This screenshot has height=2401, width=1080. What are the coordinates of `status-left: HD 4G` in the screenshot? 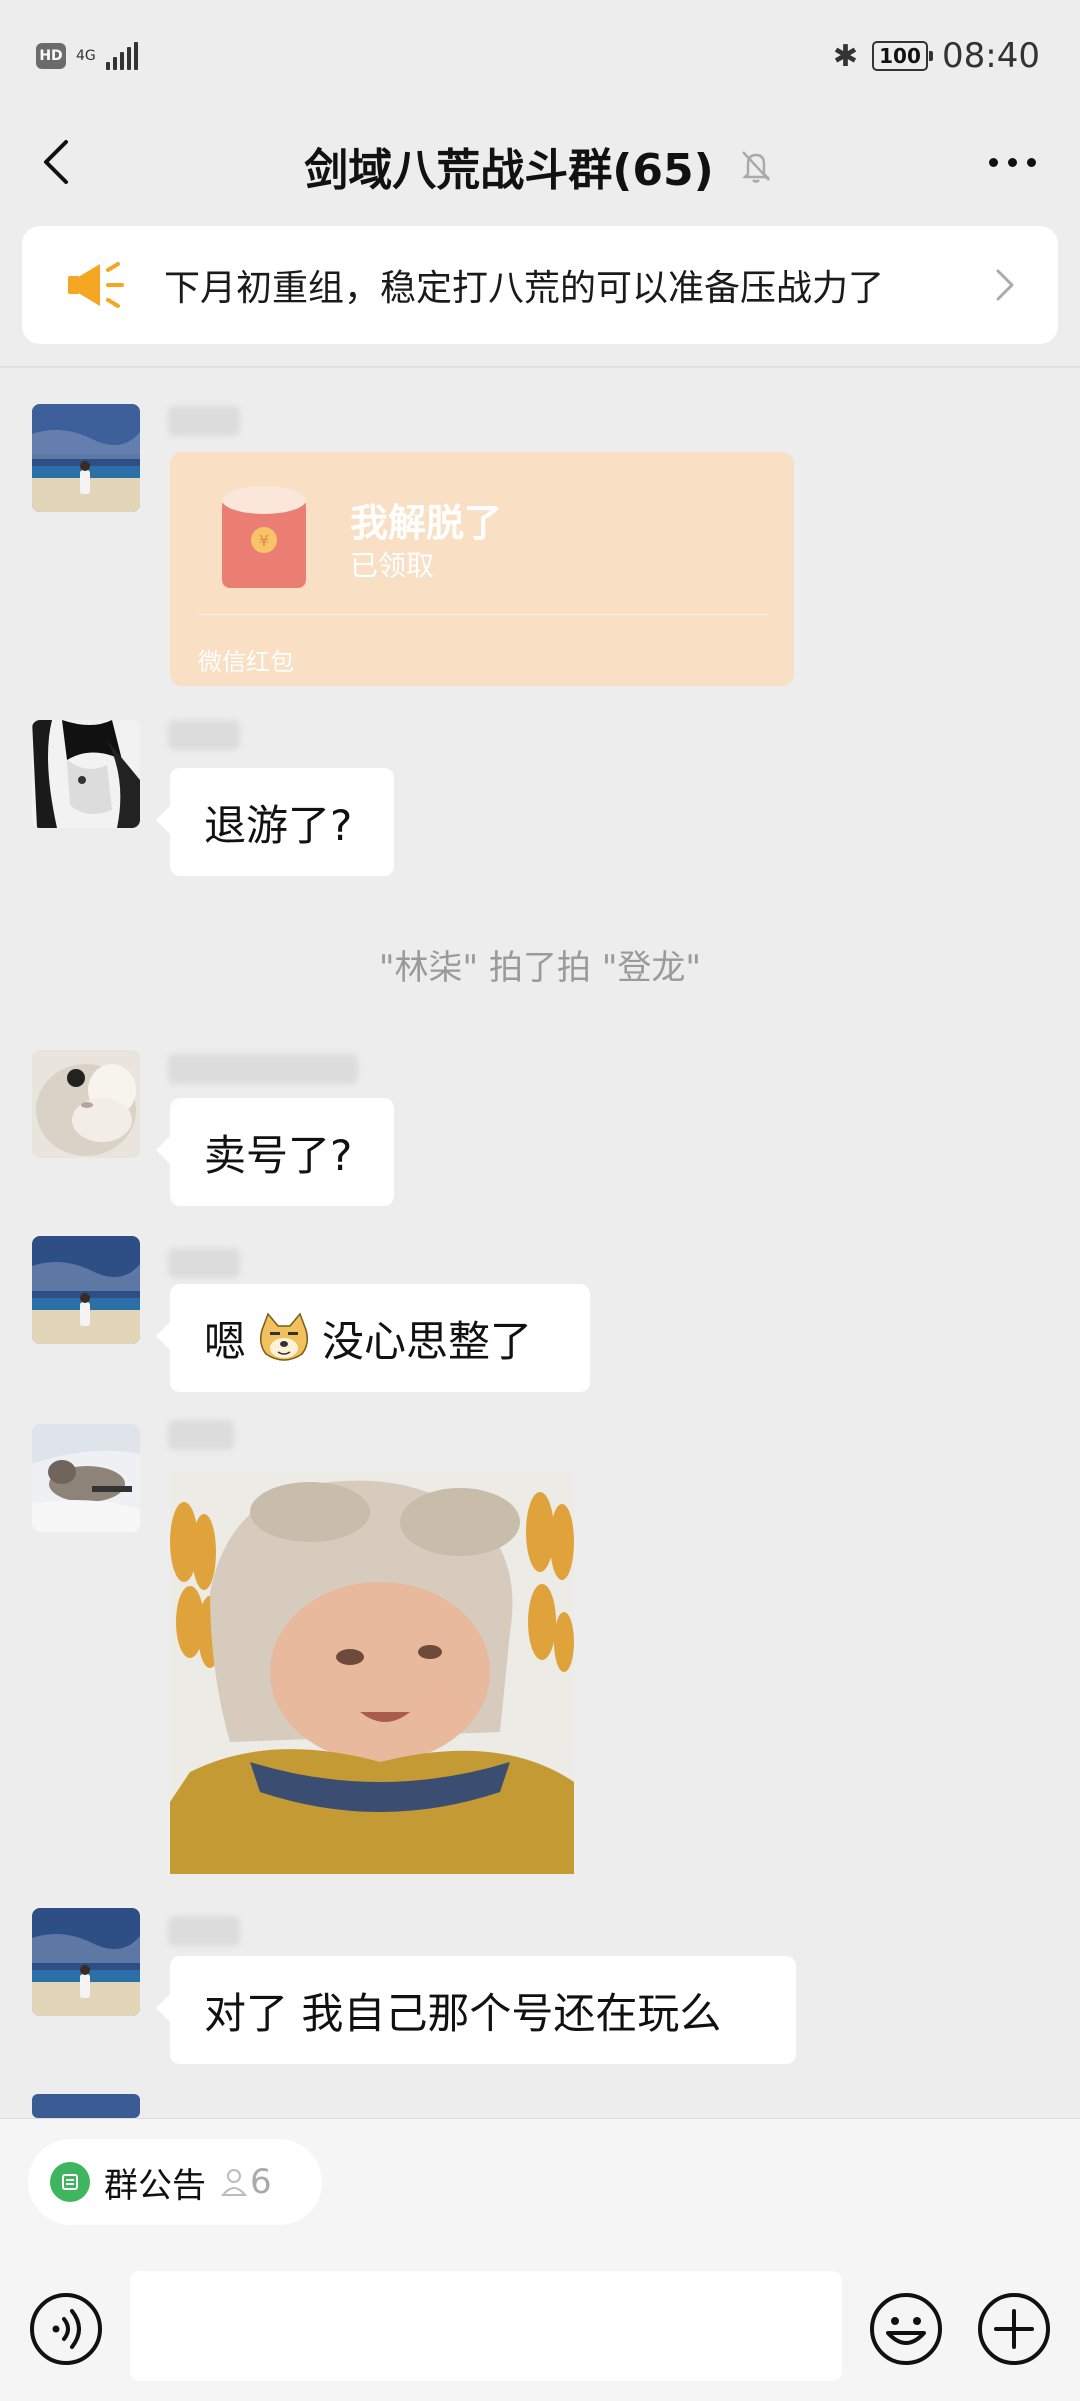 It's located at (87, 56).